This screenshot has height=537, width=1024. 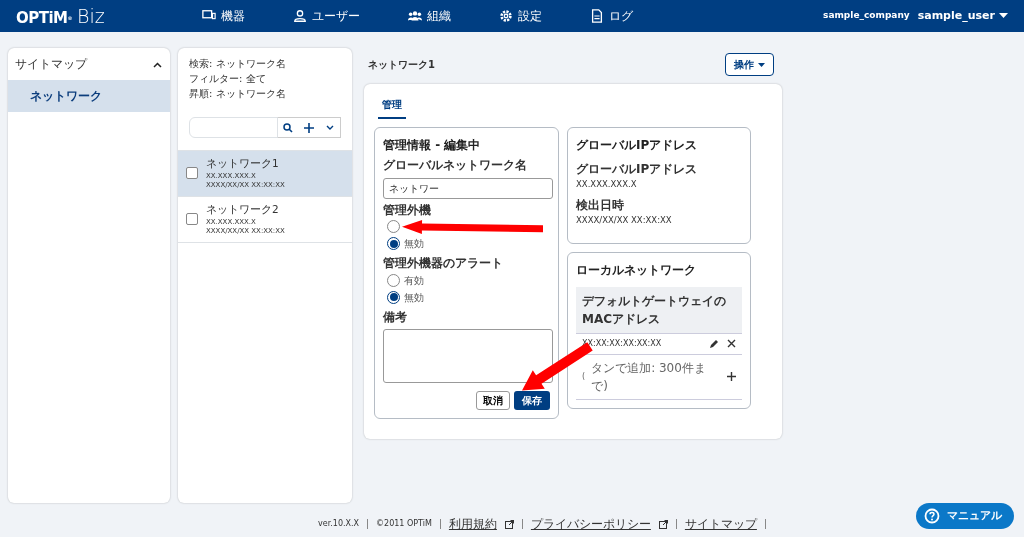 What do you see at coordinates (238, 94) in the screenshot?
I see `filter-info: 昇順: ネットワーク名` at bounding box center [238, 94].